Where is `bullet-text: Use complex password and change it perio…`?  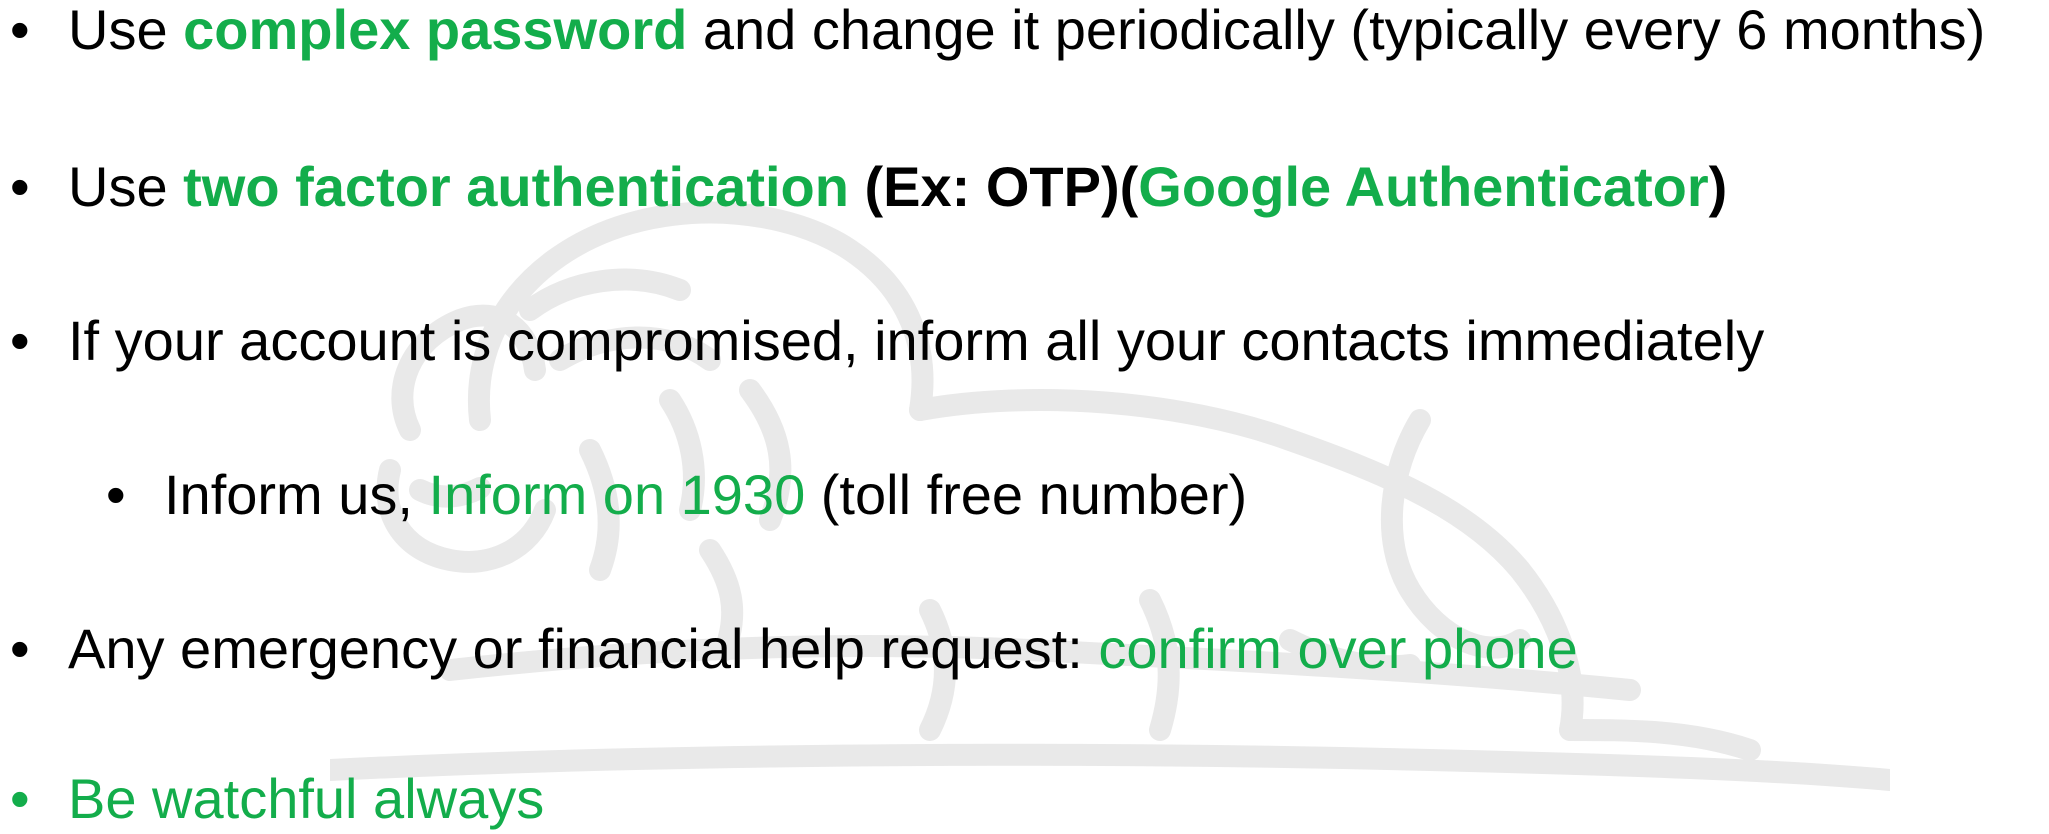 bullet-text: Use complex password and change it perio… is located at coordinates (1026, 32).